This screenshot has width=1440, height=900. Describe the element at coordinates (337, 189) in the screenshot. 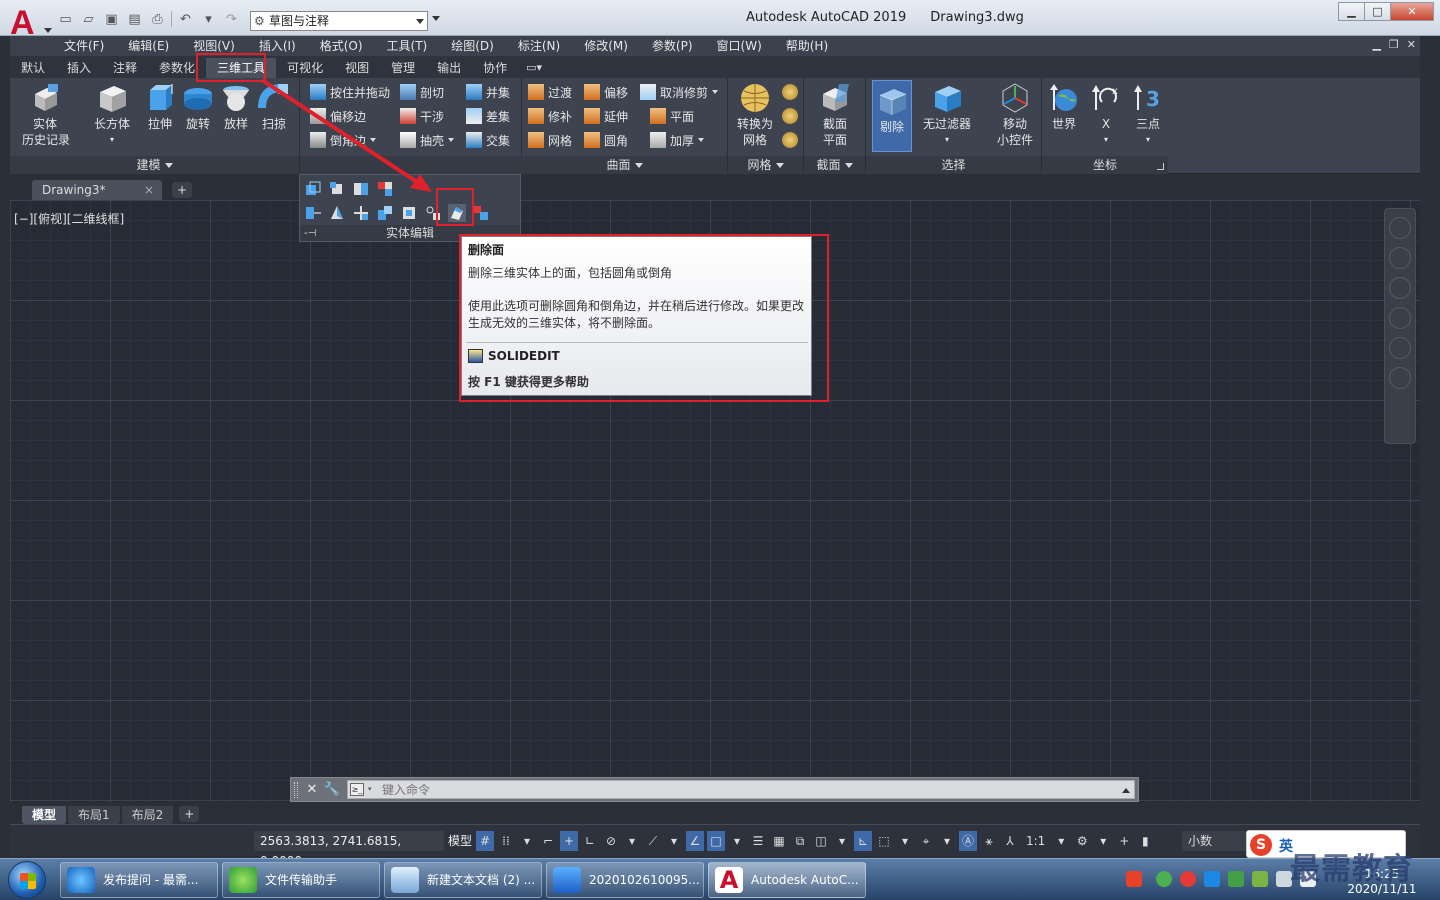

I see `taper-faces-icon` at that location.